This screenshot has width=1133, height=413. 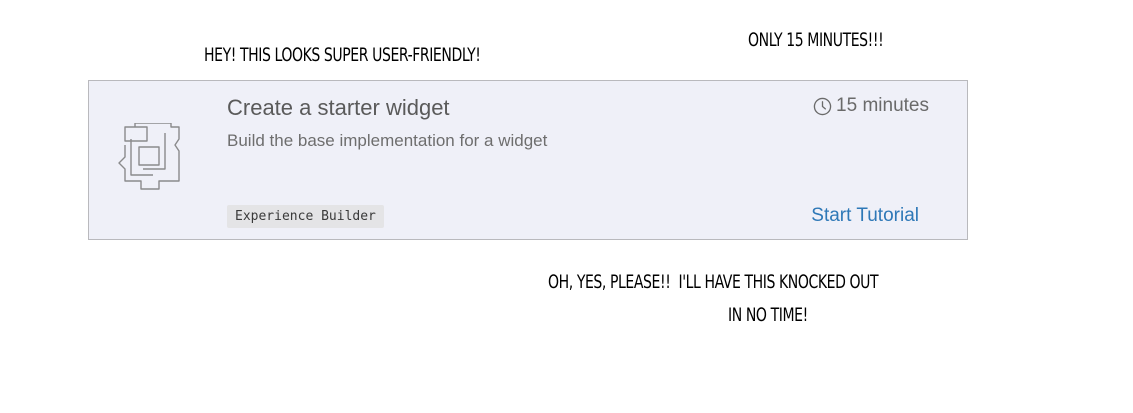 What do you see at coordinates (338, 107) in the screenshot?
I see `card-title: Create a starter widget` at bounding box center [338, 107].